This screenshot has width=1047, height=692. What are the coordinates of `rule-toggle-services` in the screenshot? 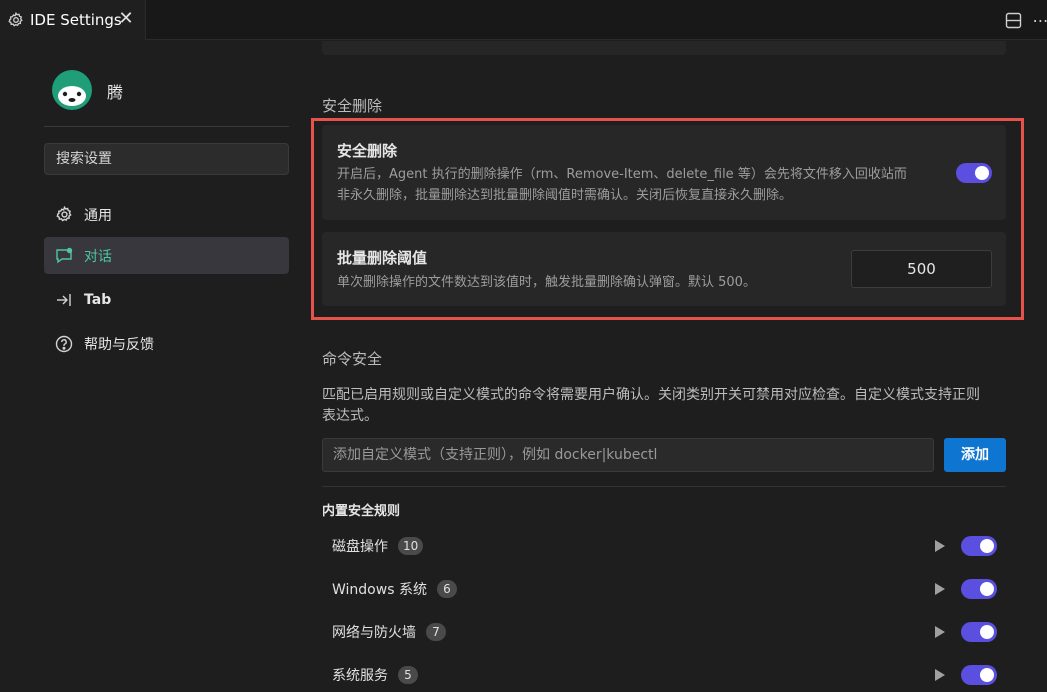 It's located at (979, 675).